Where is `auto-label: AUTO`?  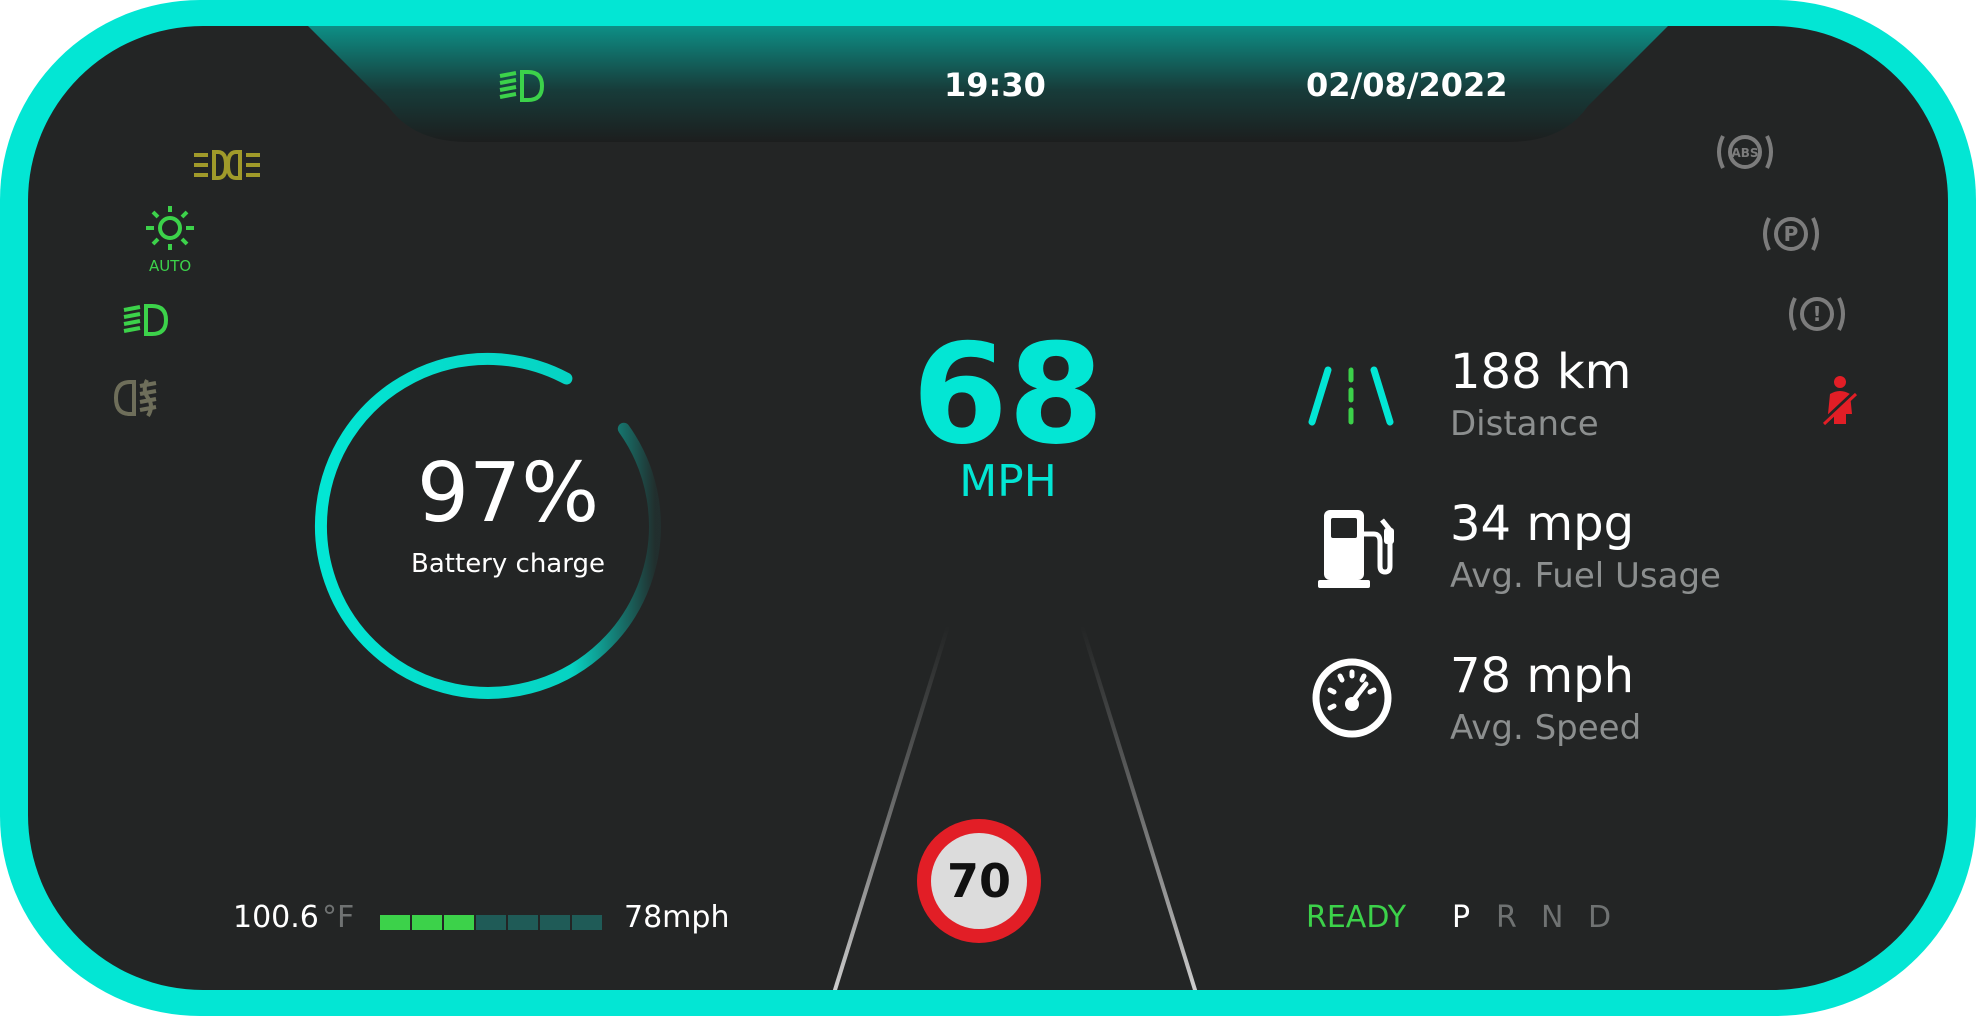
auto-label: AUTO is located at coordinates (170, 266).